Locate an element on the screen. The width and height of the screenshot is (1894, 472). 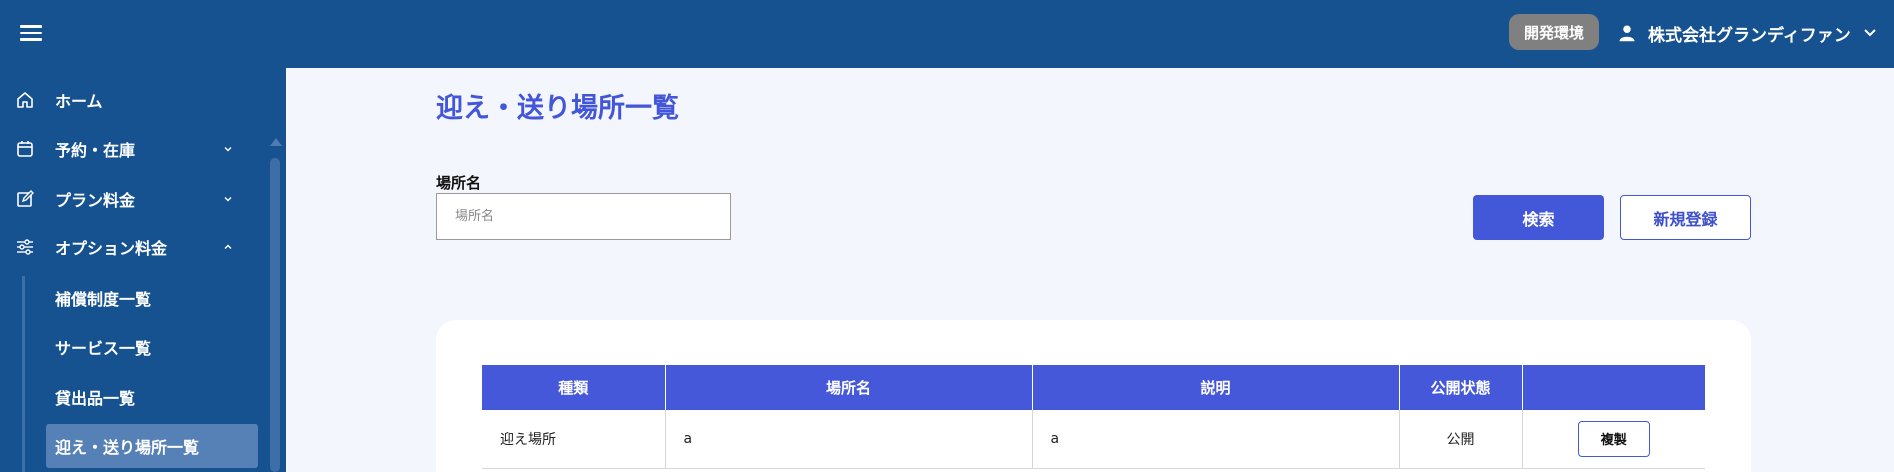
chevron-up-icon is located at coordinates (228, 246).